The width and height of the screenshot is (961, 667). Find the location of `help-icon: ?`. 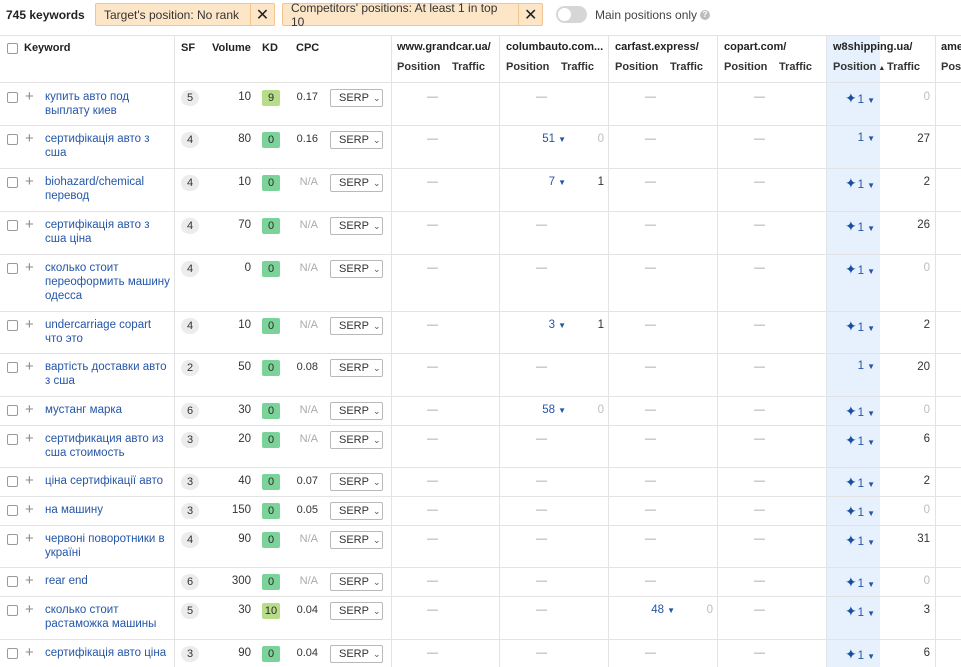

help-icon: ? is located at coordinates (705, 15).